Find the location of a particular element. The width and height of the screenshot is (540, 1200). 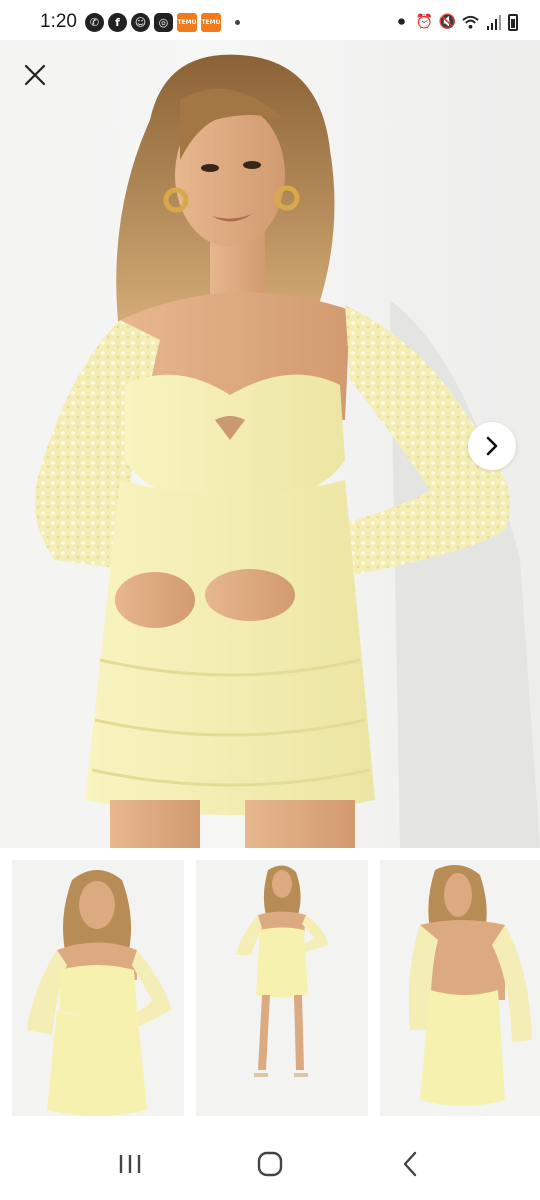

battery-icon is located at coordinates (513, 22).